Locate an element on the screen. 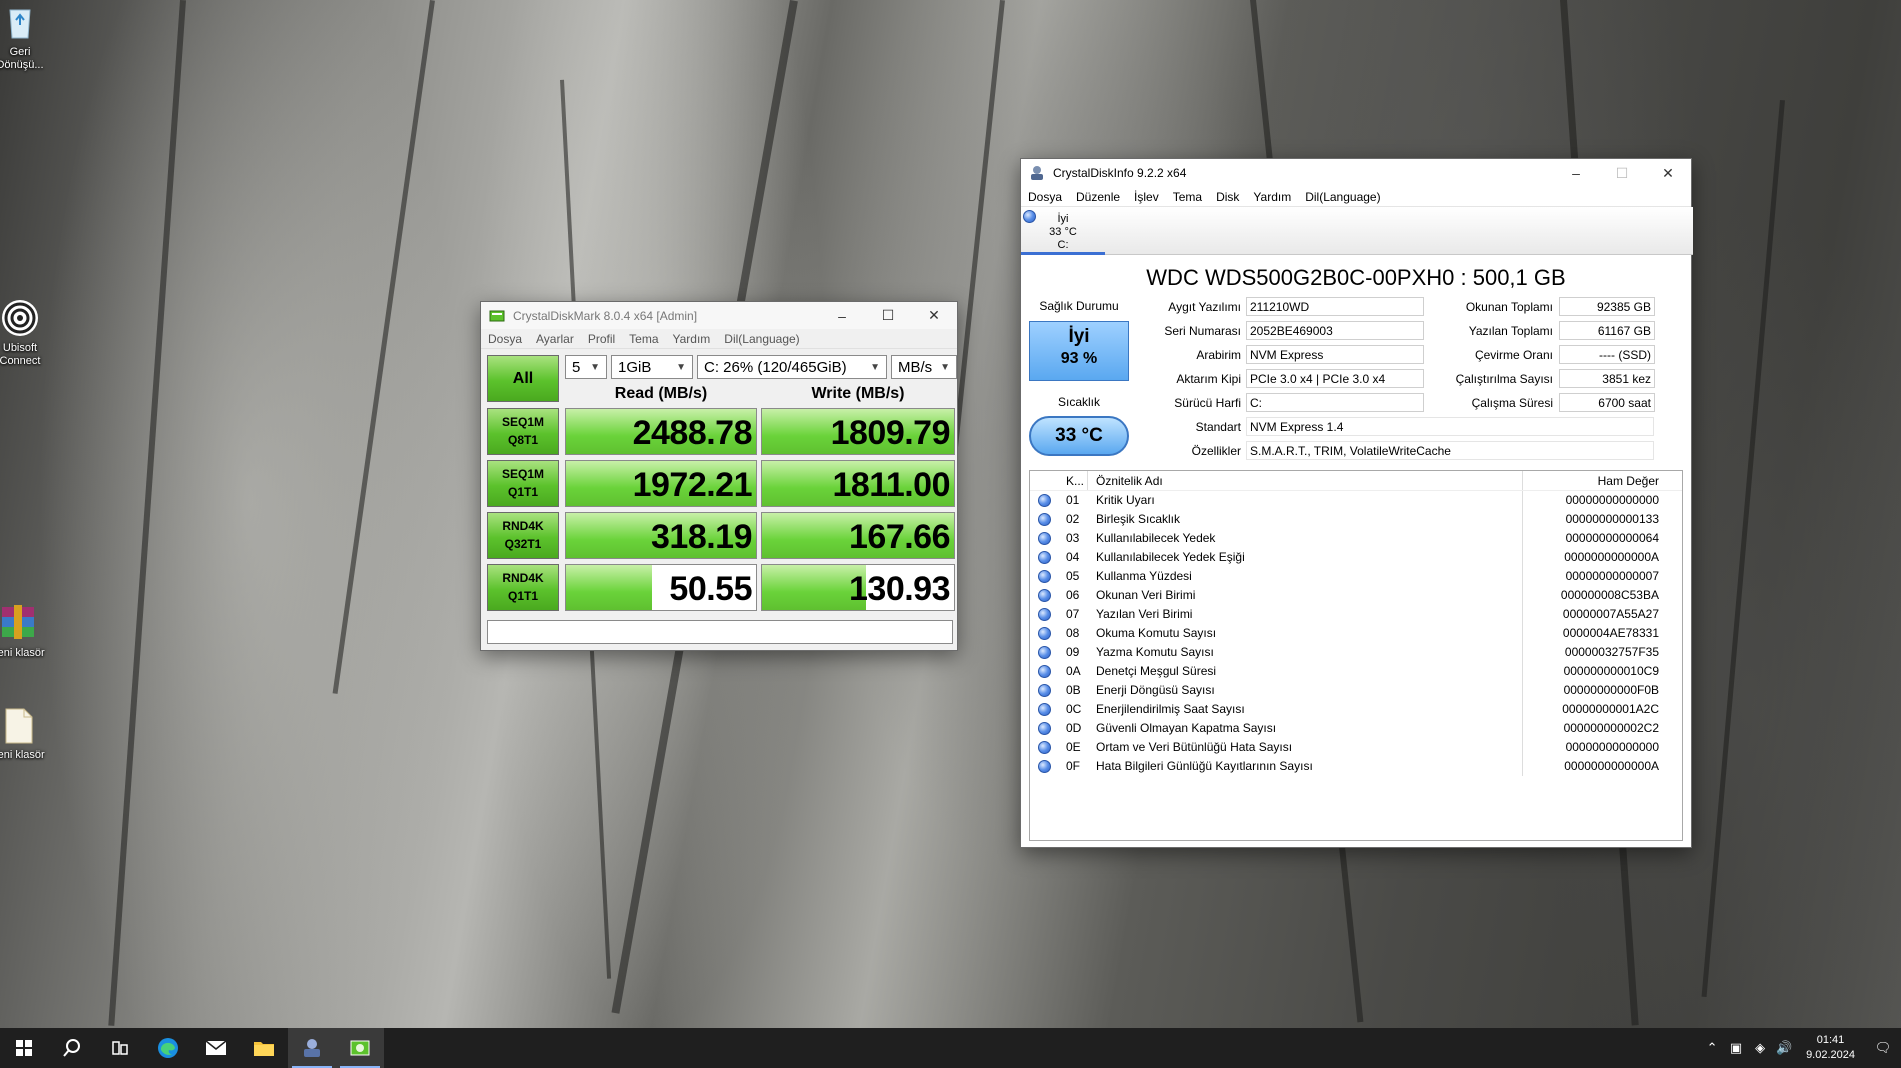 This screenshot has width=1901, height=1068. table-row: 02 Birleşik Sıcaklık 00000000000133 is located at coordinates (1356, 519).